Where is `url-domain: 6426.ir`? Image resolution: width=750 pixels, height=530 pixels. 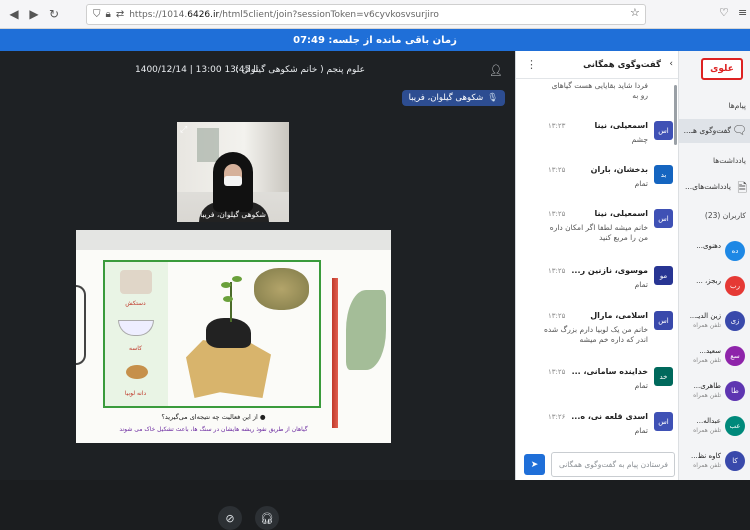
url-domain: 6426.ir is located at coordinates (203, 14).